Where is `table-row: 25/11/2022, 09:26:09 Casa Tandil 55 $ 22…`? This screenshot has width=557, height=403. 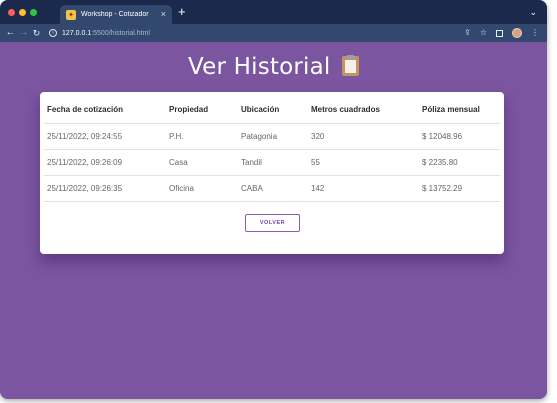
table-row: 25/11/2022, 09:26:09 Casa Tandil 55 $ 22… is located at coordinates (272, 162).